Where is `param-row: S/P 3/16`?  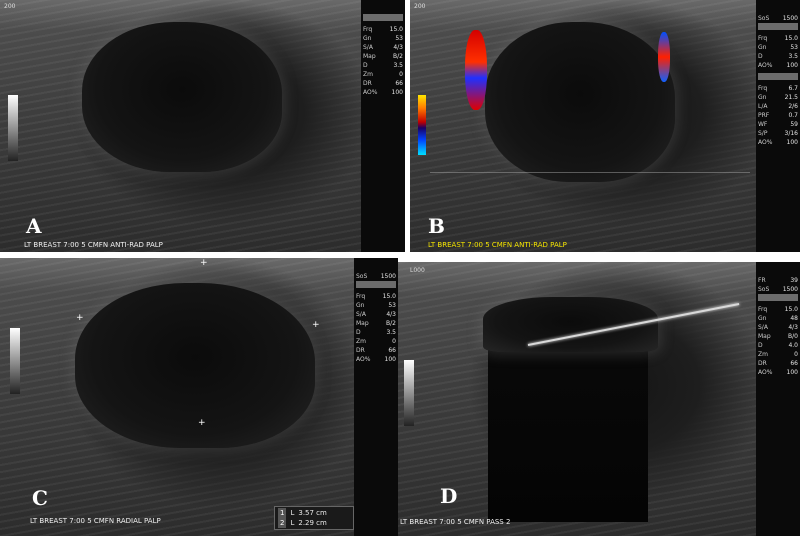 param-row: S/P 3/16 is located at coordinates (778, 133).